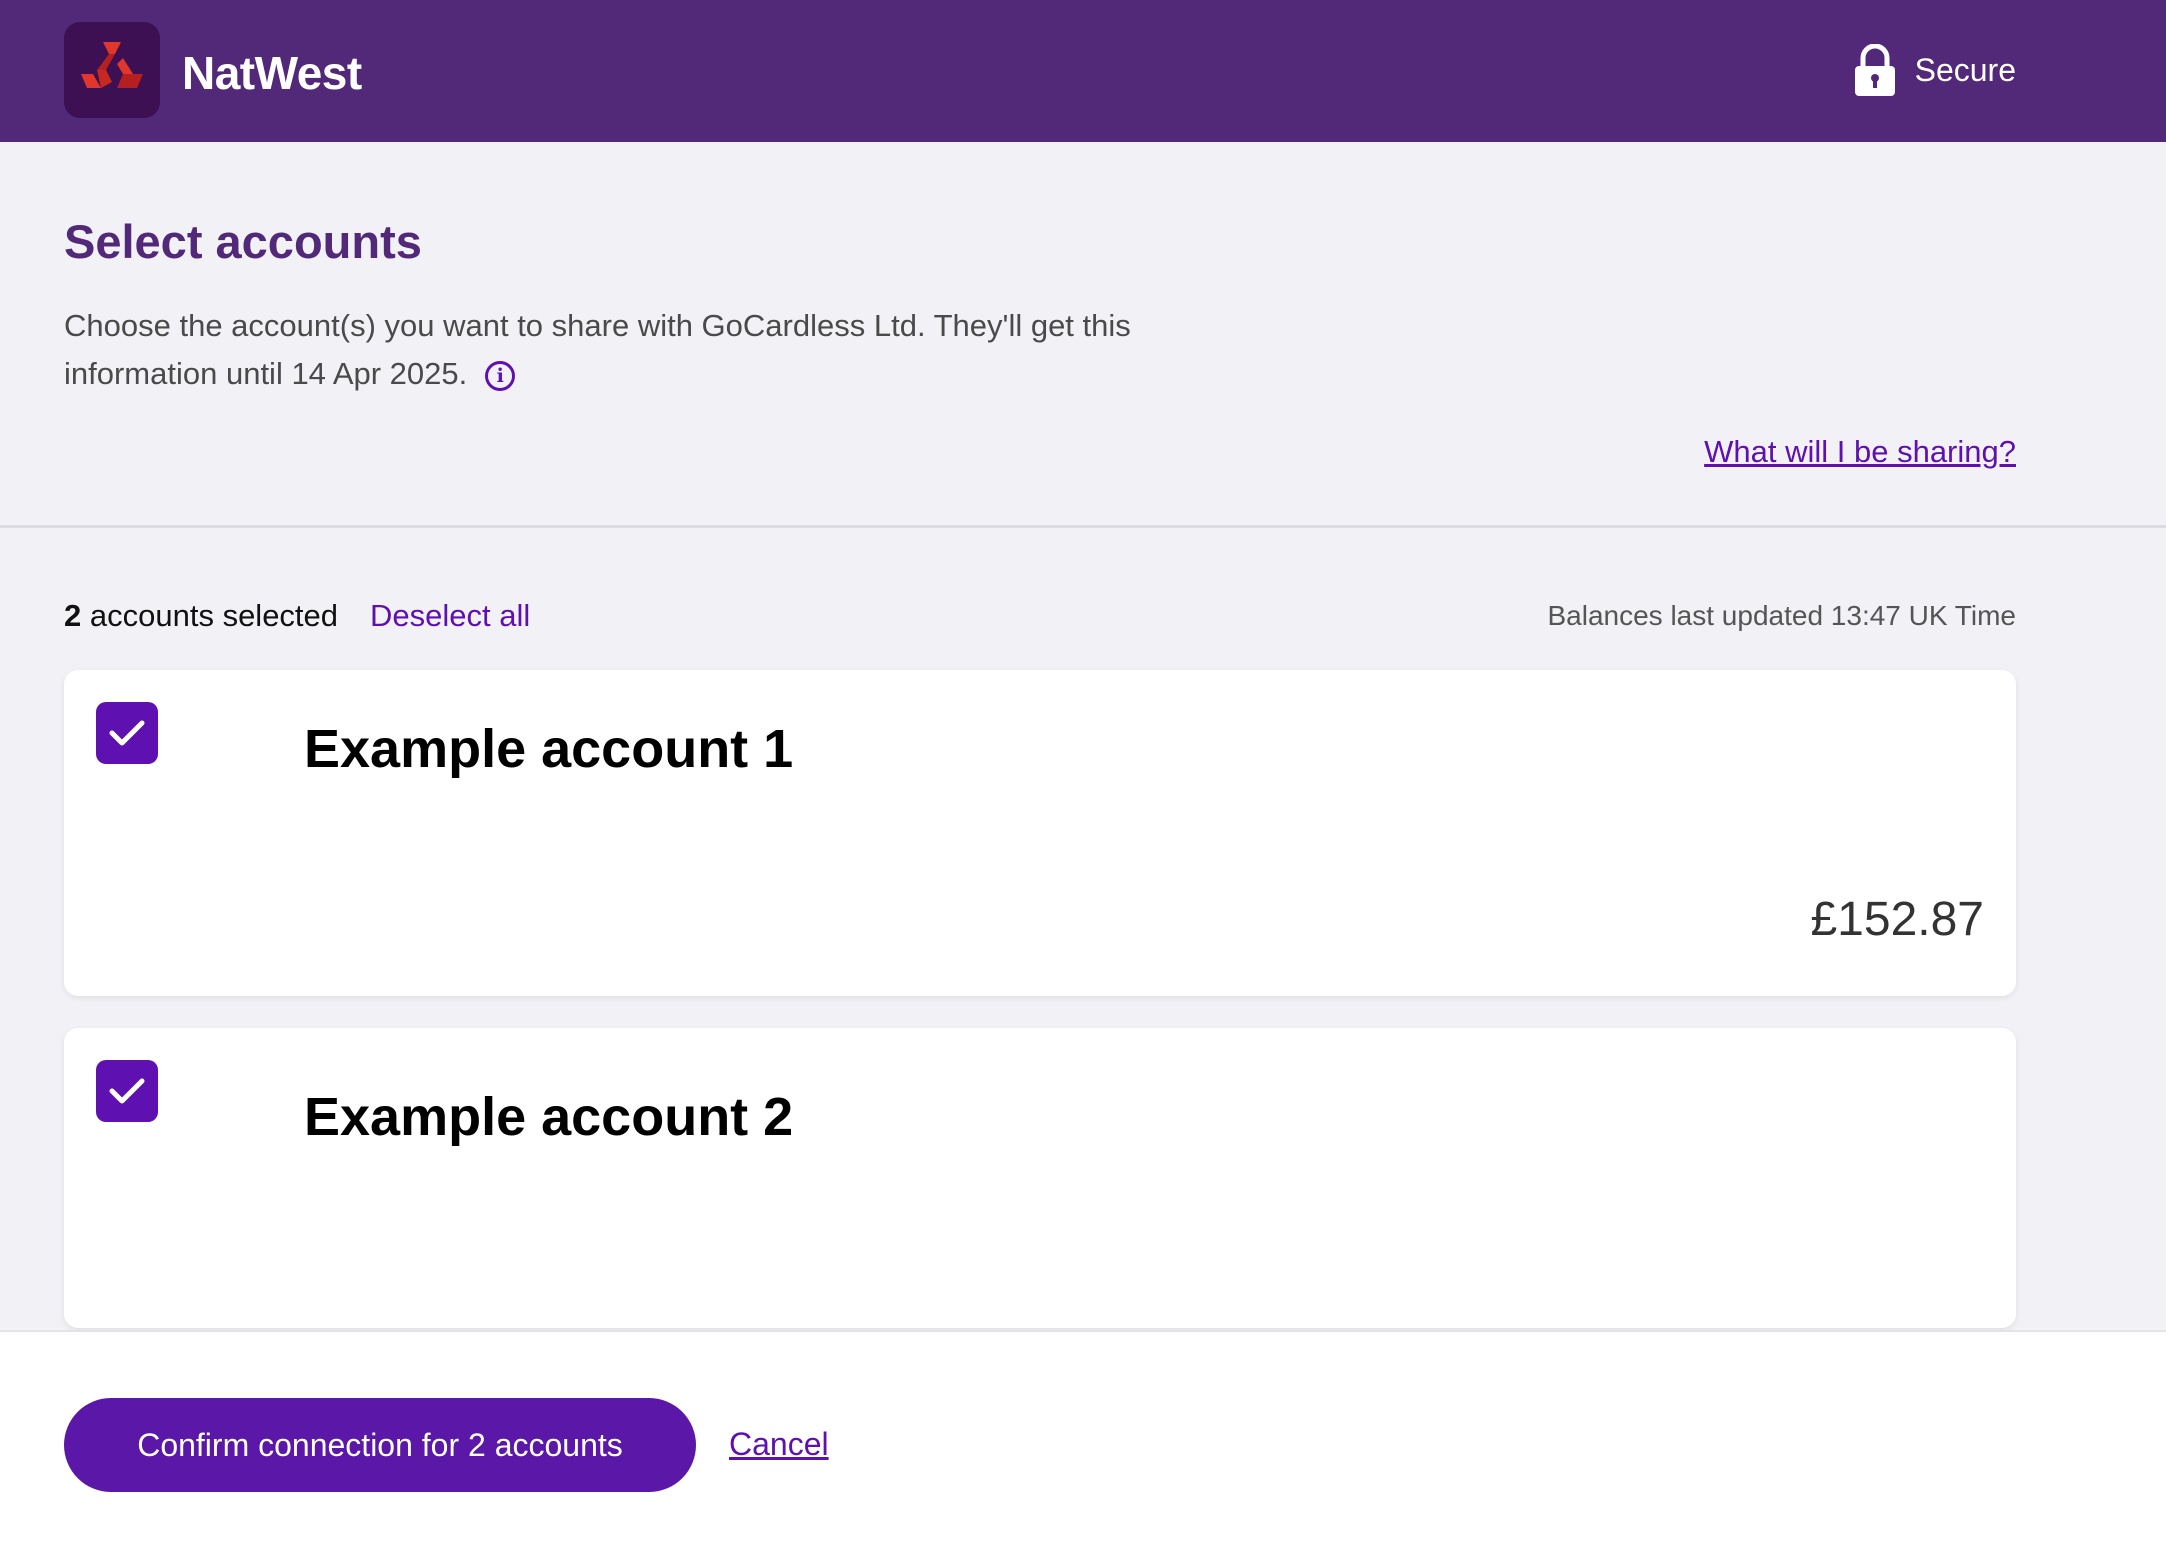  What do you see at coordinates (243, 241) in the screenshot?
I see `page-title: Select accounts` at bounding box center [243, 241].